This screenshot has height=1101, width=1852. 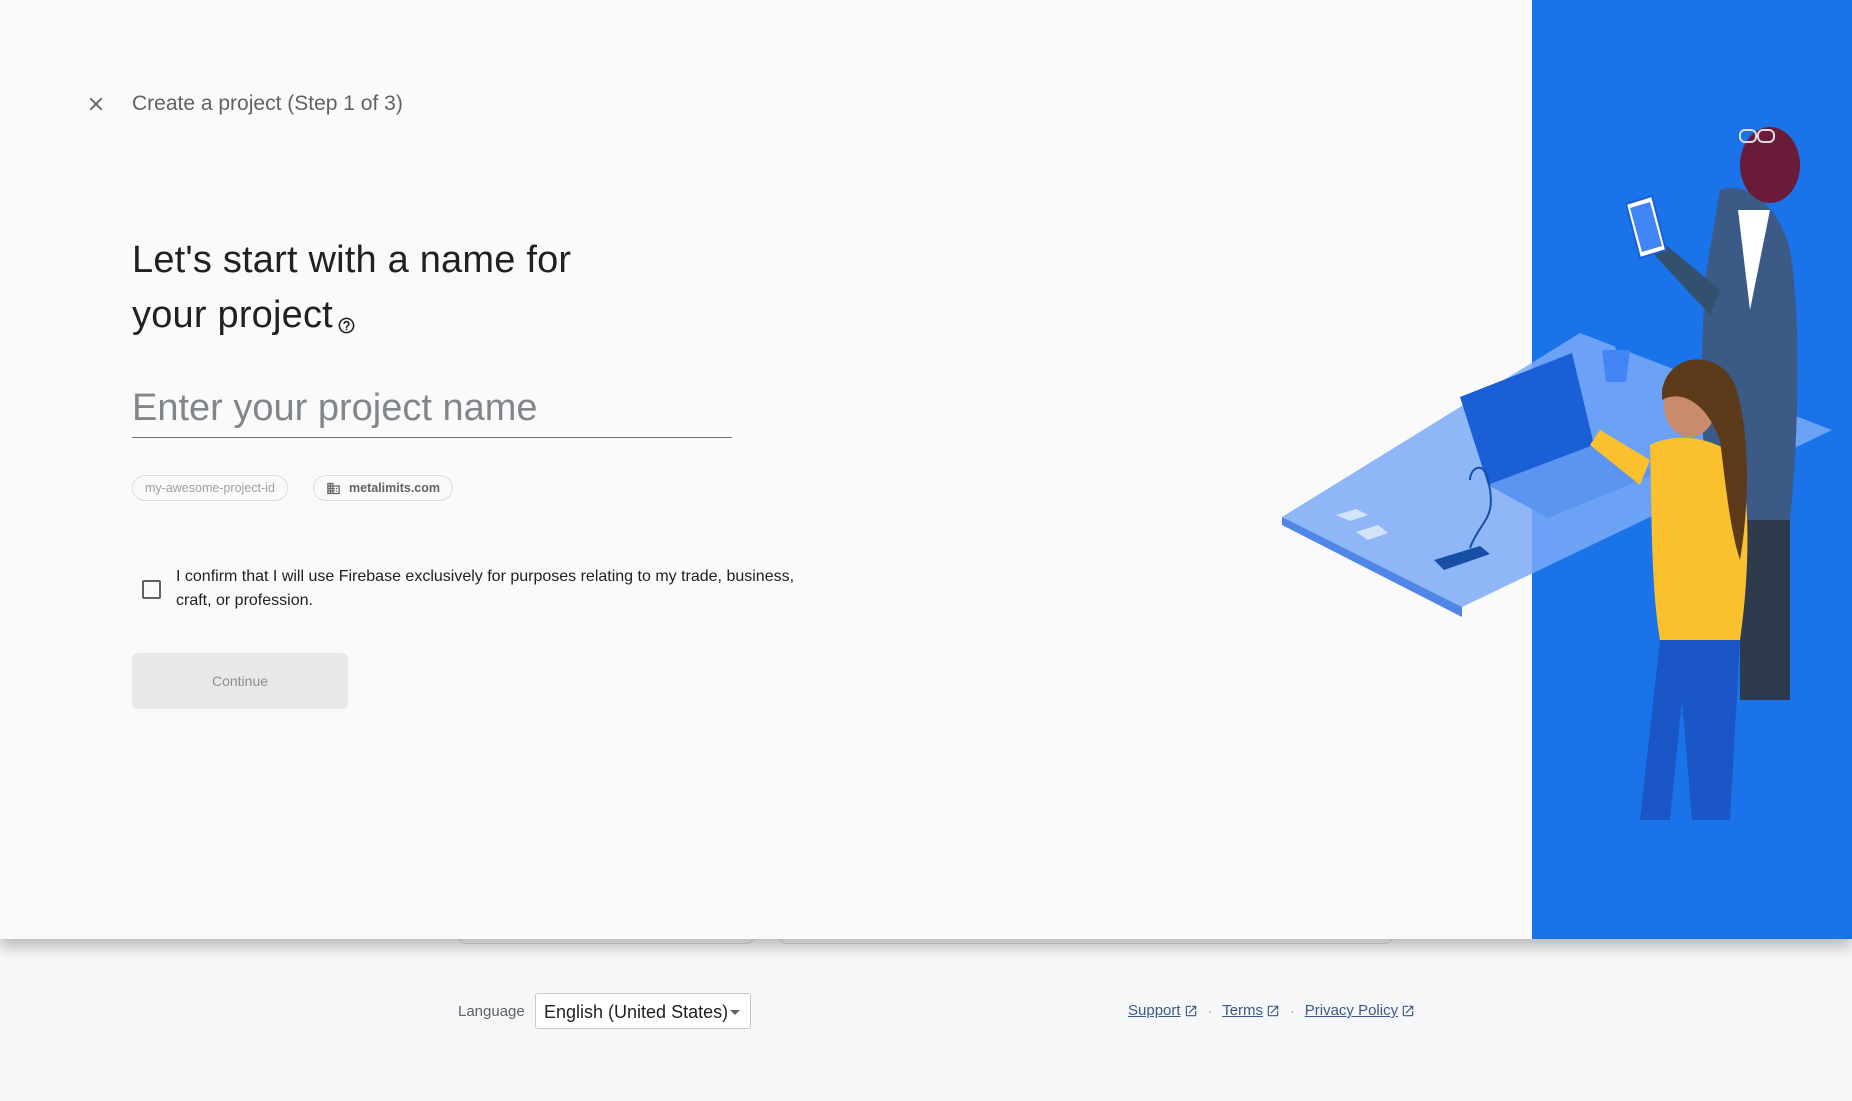 I want to click on terms-link: Terms, so click(x=1251, y=1010).